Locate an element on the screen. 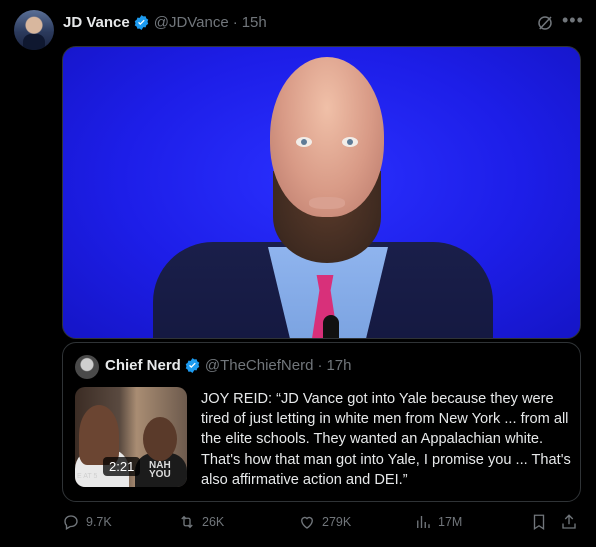  views-count: 17M is located at coordinates (450, 522).